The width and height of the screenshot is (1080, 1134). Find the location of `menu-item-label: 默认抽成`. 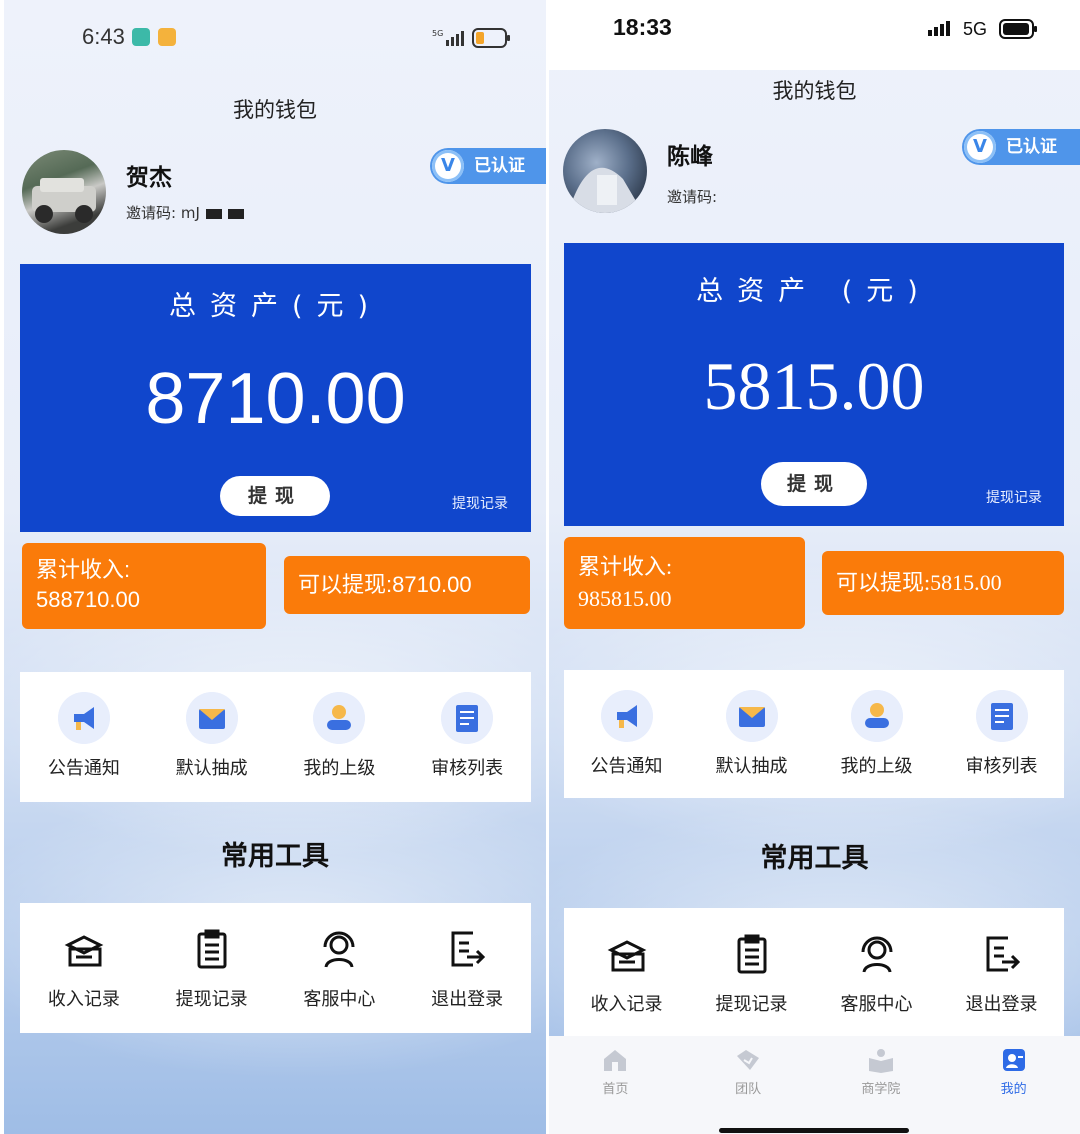

menu-item-label: 默认抽成 is located at coordinates (751, 766).